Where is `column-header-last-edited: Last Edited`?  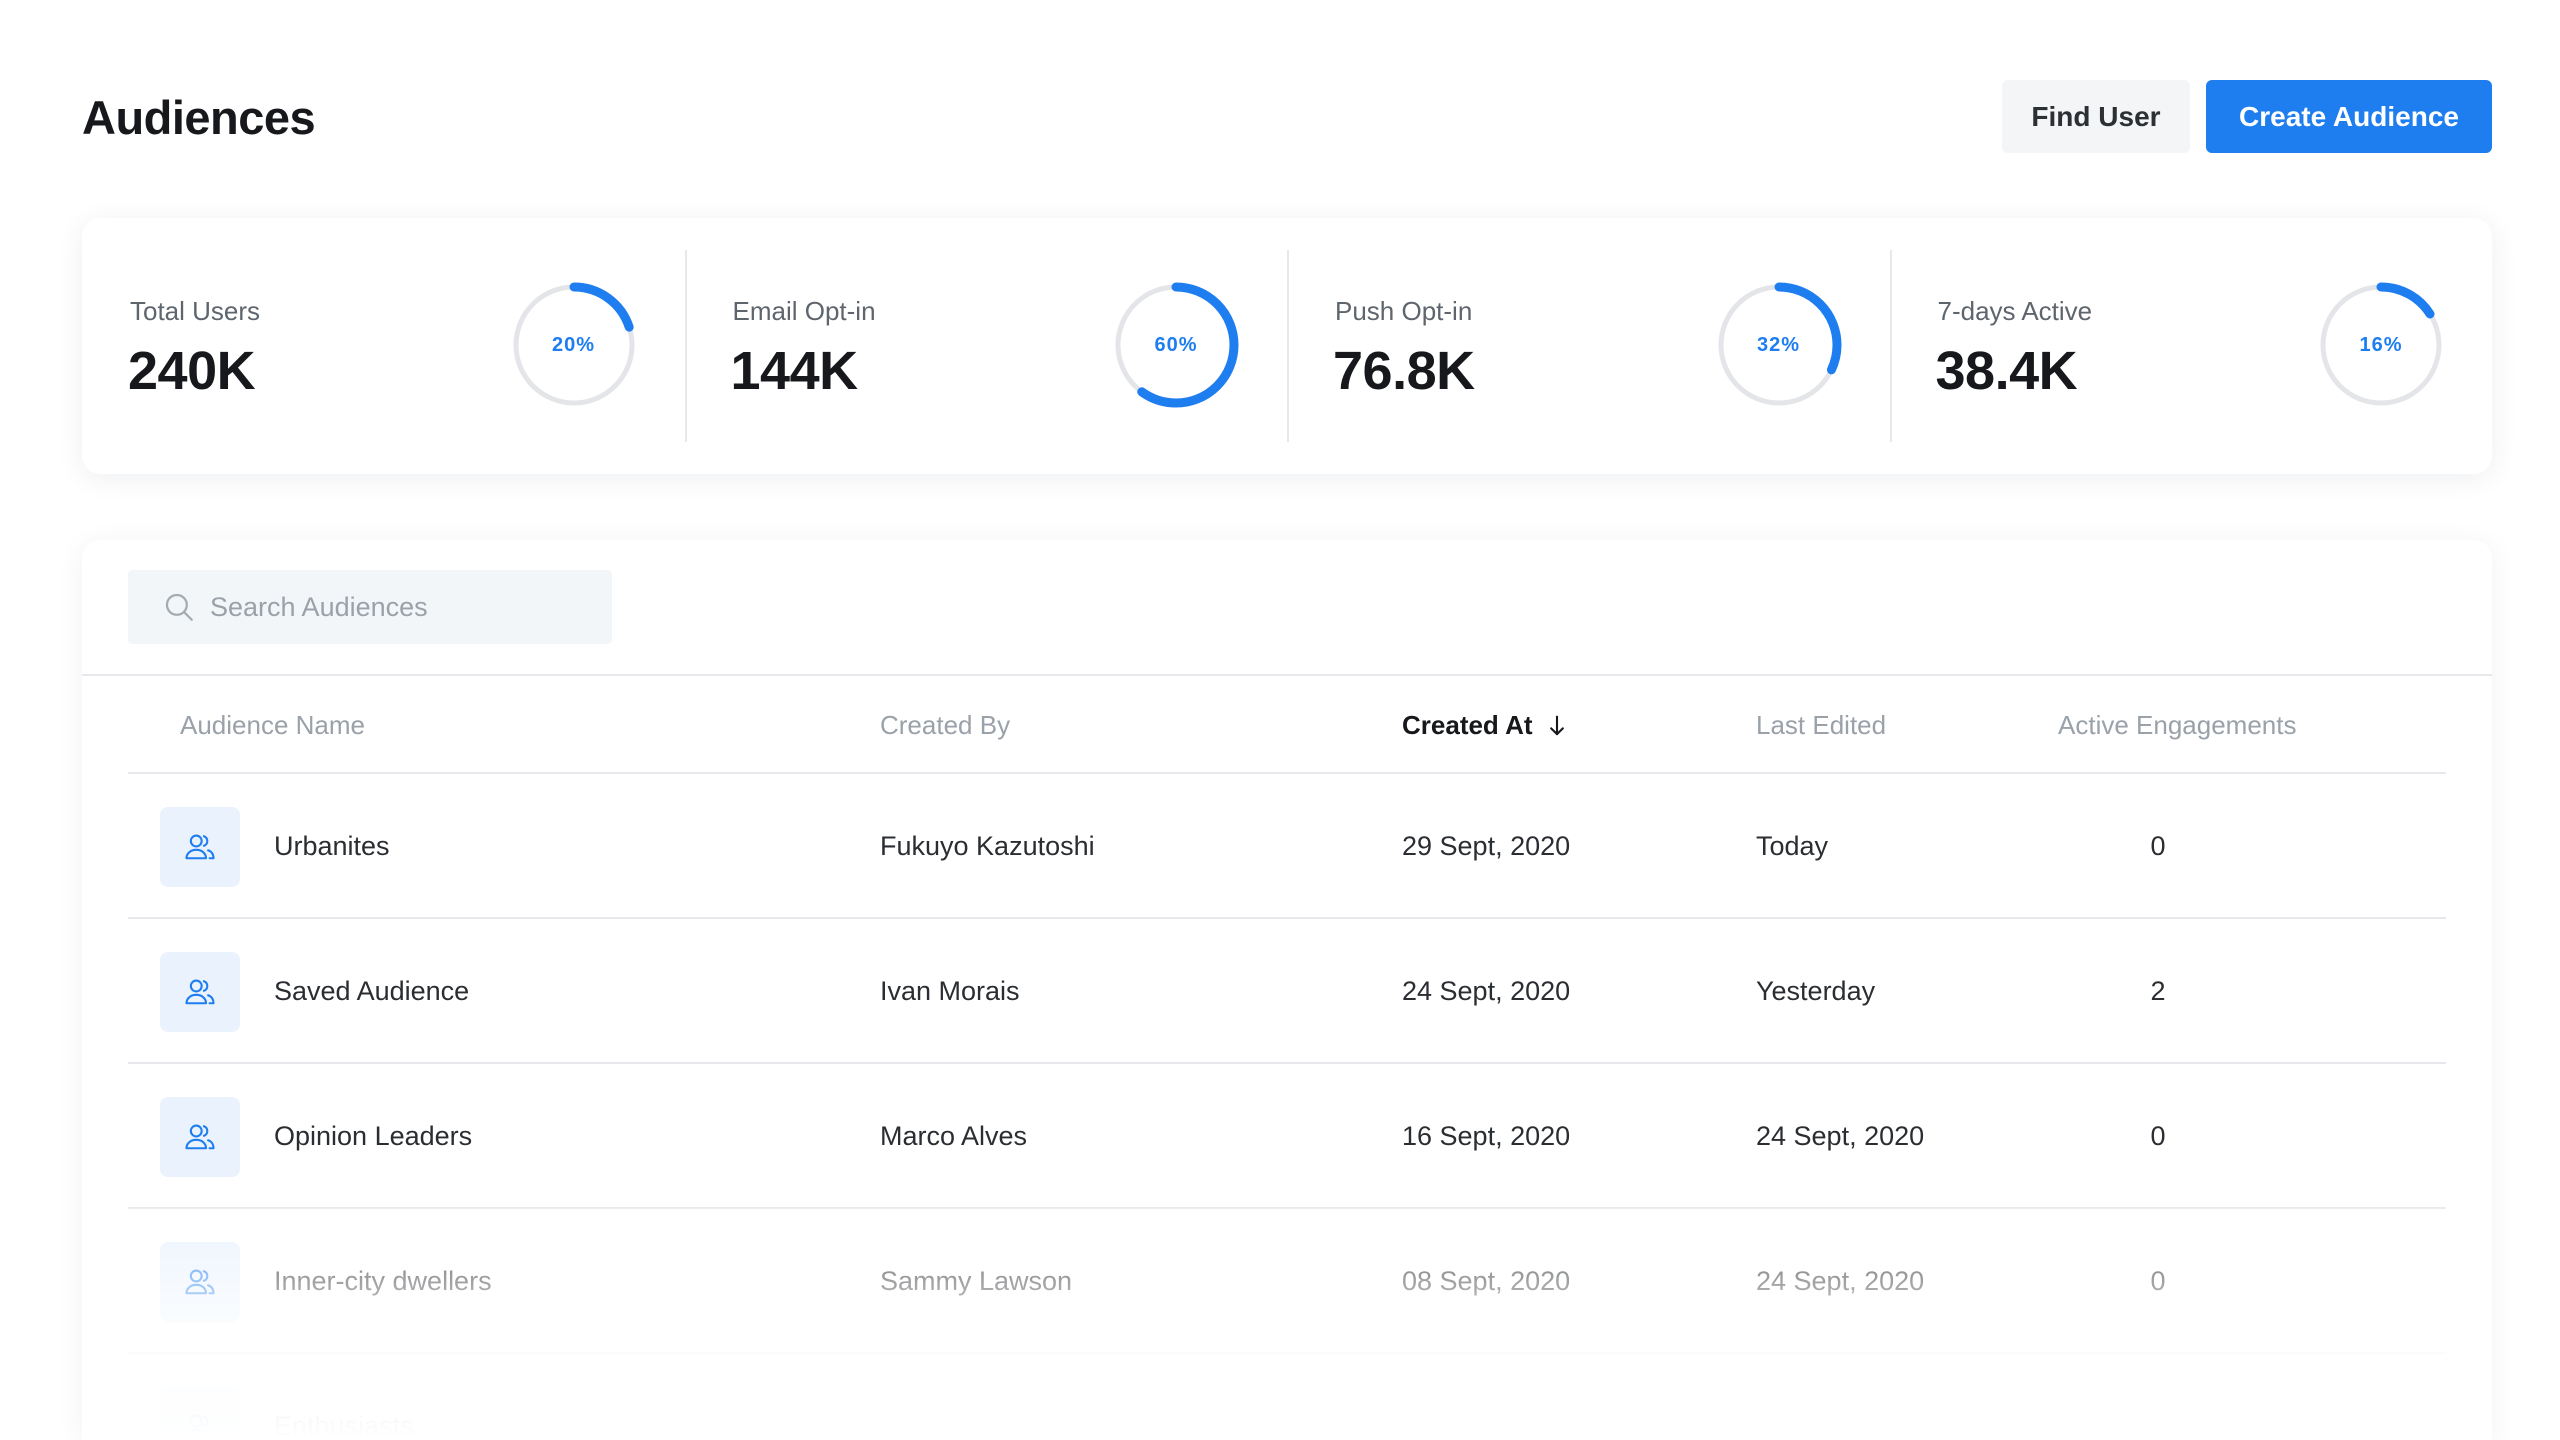
column-header-last-edited: Last Edited is located at coordinates (1821, 725).